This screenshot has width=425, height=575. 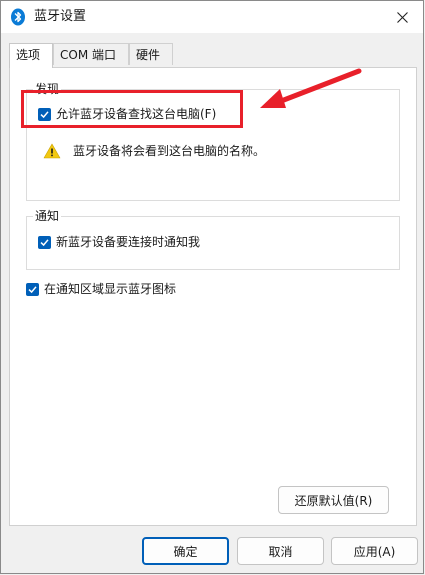 I want to click on ok-button: 确定, so click(x=185, y=551).